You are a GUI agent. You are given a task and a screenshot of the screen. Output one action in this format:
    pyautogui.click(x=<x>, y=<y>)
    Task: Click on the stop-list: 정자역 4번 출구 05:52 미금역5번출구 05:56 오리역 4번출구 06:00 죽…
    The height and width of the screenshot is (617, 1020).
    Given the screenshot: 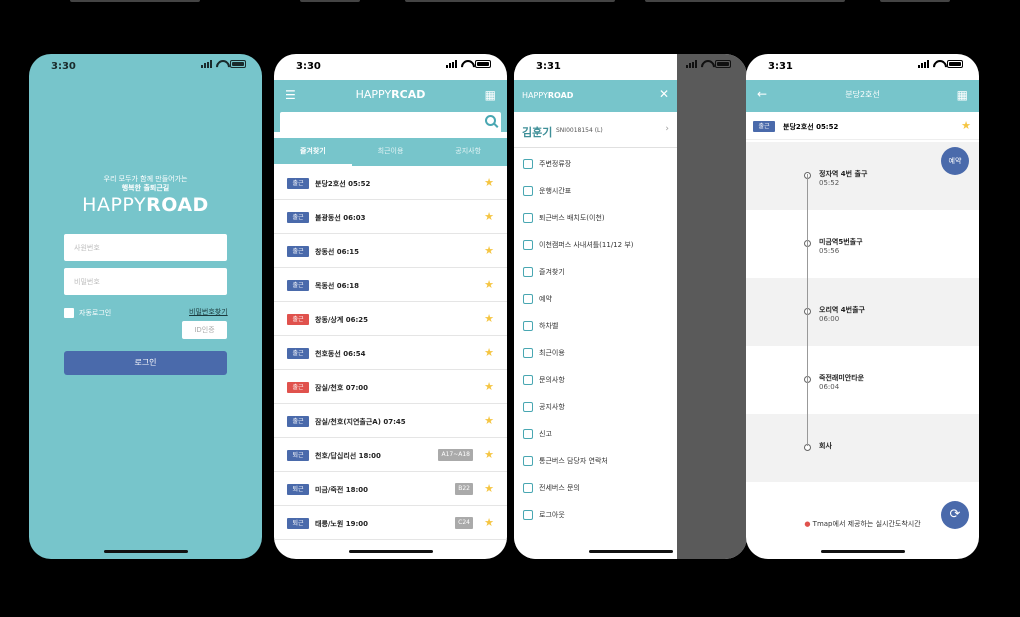 What is the action you would take?
    pyautogui.click(x=862, y=312)
    